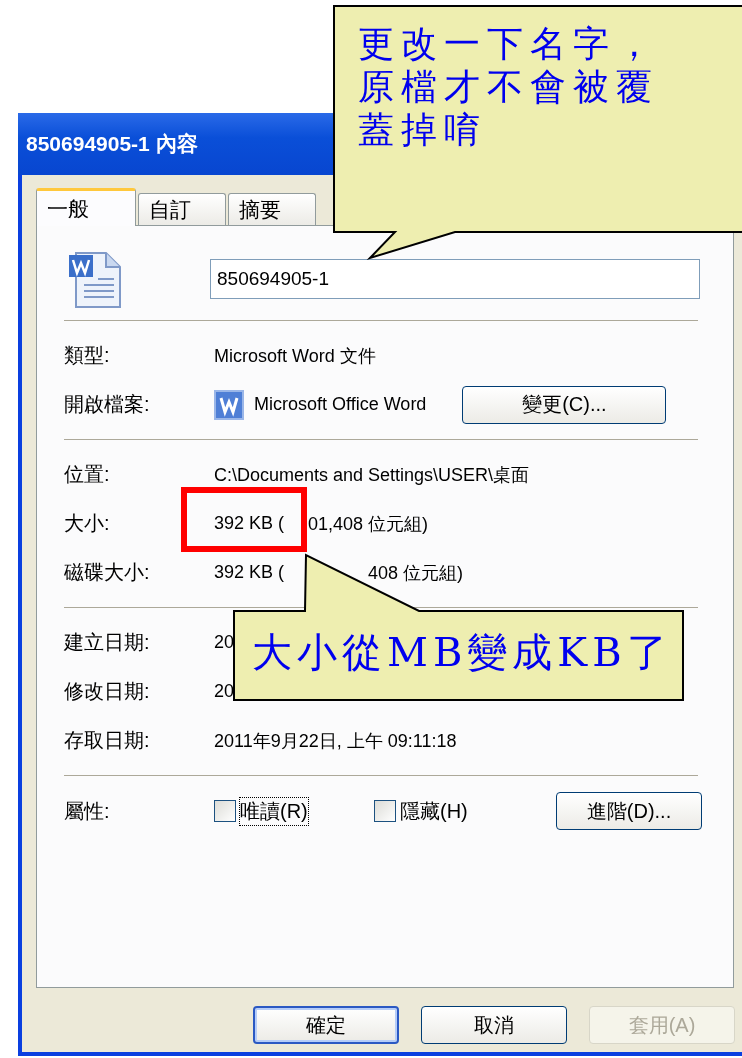 The height and width of the screenshot is (1058, 742). Describe the element at coordinates (462, 652) in the screenshot. I see `callout-text: 大小從MB變成KB了` at that location.